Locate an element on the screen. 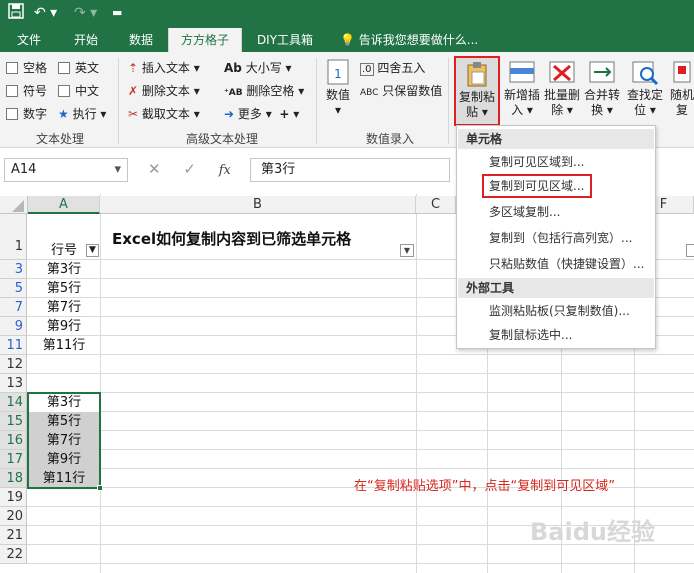 The image size is (694, 573). formula-controls: ✕ ✓ fx is located at coordinates (191, 170).